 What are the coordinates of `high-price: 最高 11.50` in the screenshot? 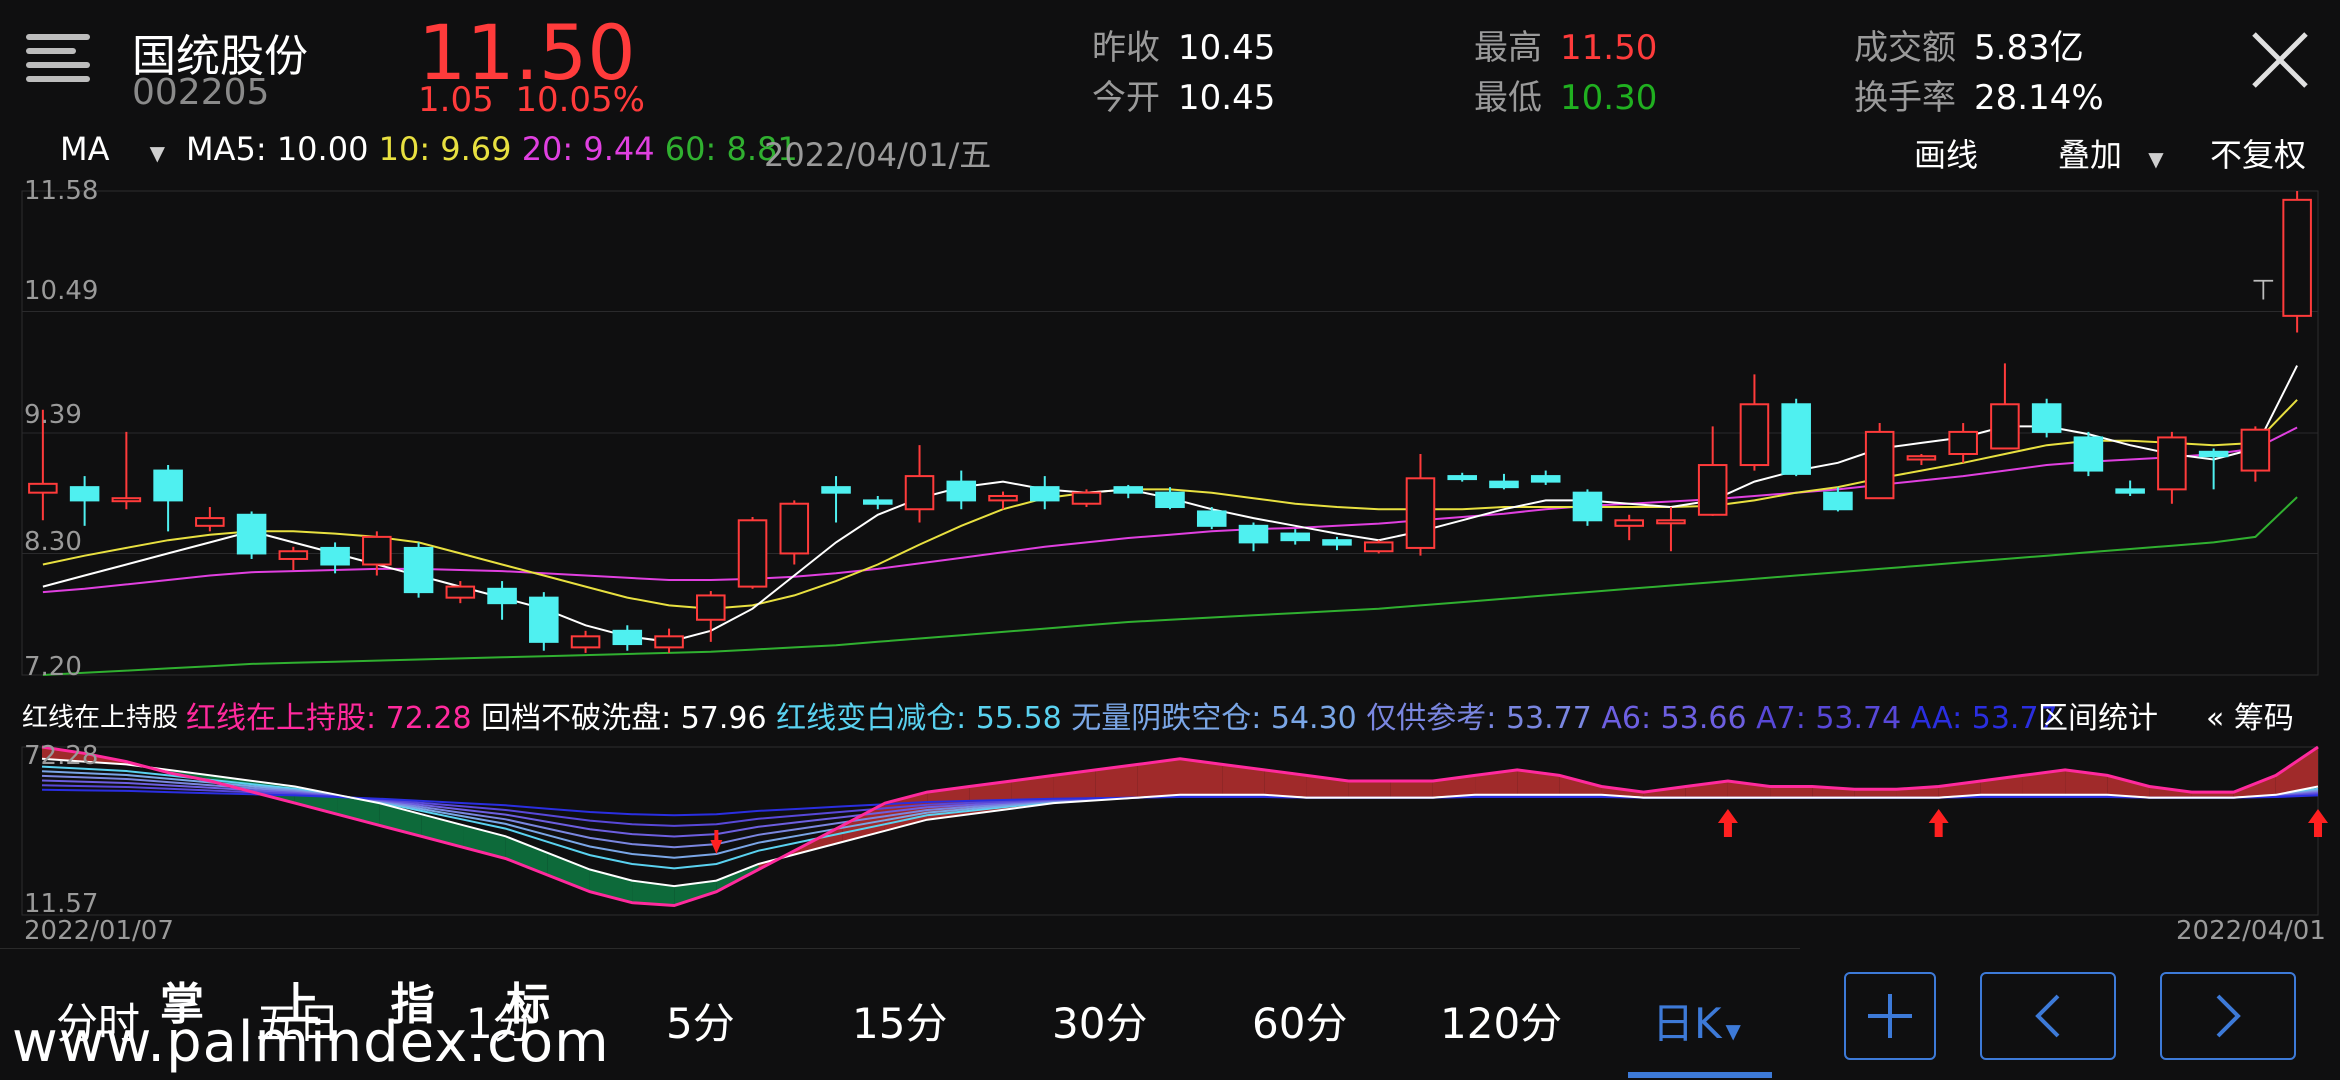 It's located at (1566, 48).